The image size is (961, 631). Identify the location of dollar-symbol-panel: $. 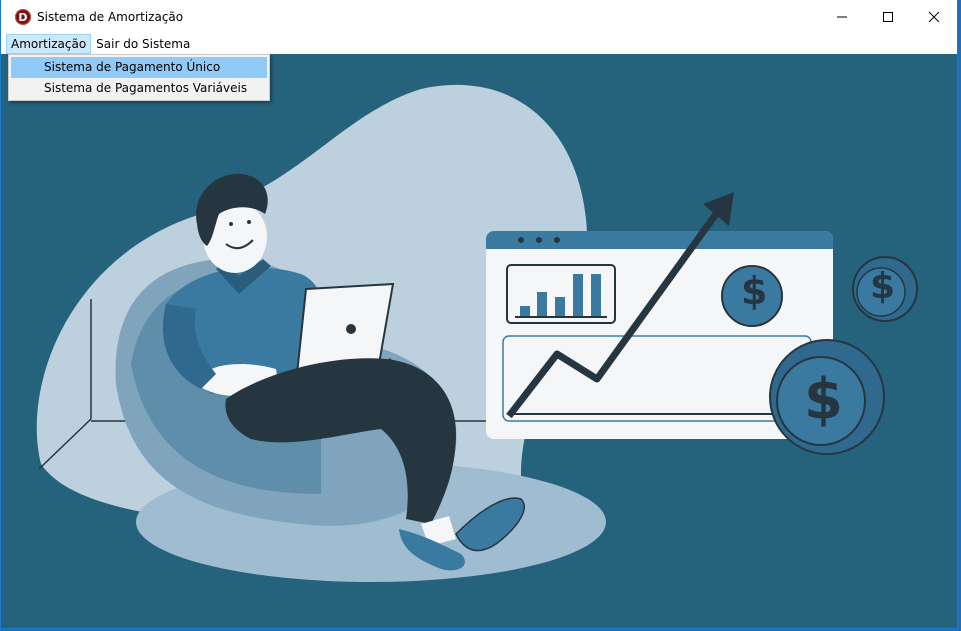
(754, 291).